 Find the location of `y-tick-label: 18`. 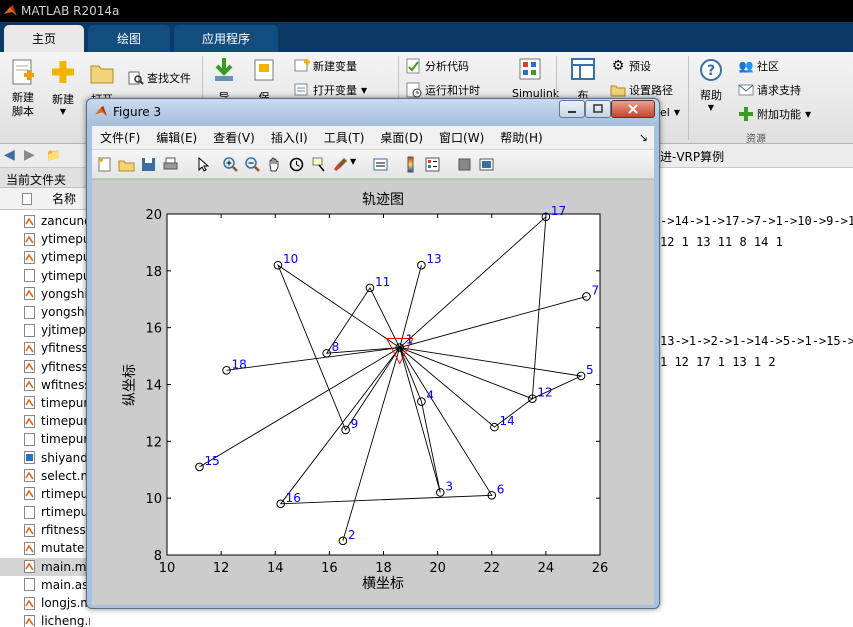

y-tick-label: 18 is located at coordinates (153, 272).